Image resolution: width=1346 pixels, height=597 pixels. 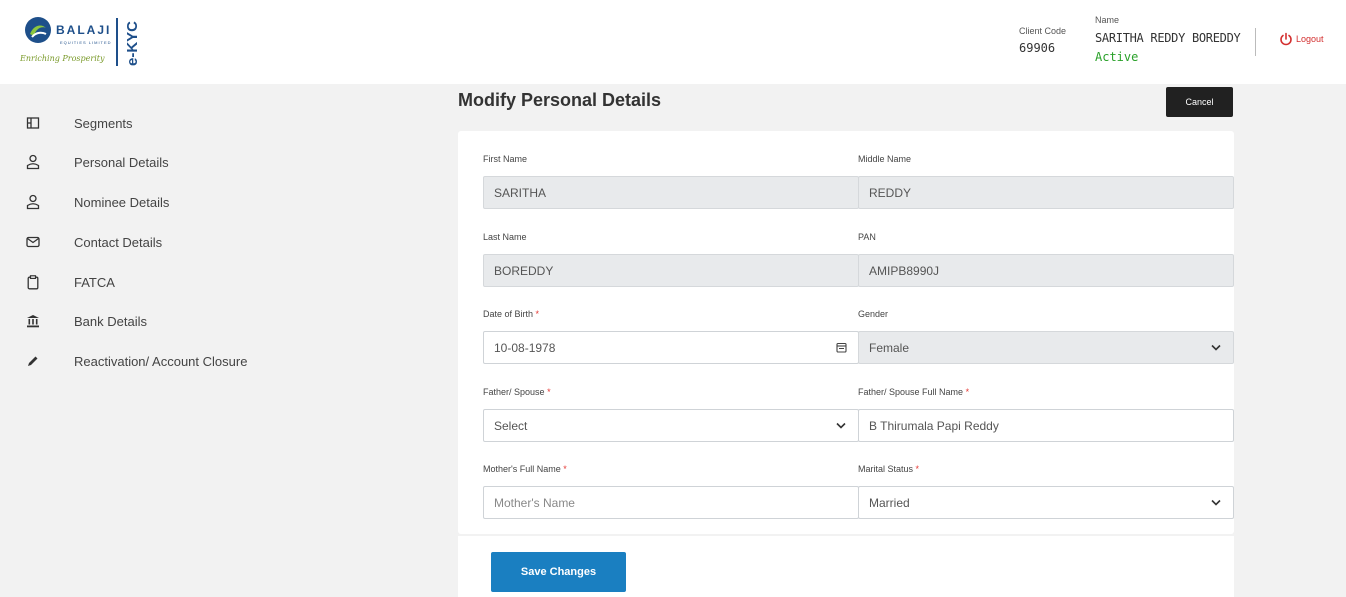 What do you see at coordinates (508, 314) in the screenshot?
I see `dob-label-text: Date of Birth` at bounding box center [508, 314].